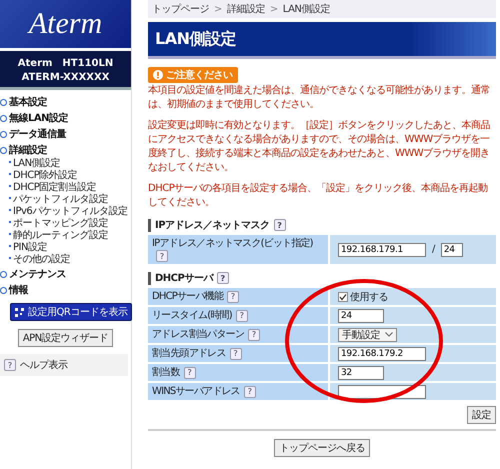 Image resolution: width=500 pixels, height=469 pixels. I want to click on nav-item: 基本設定, so click(65, 102).